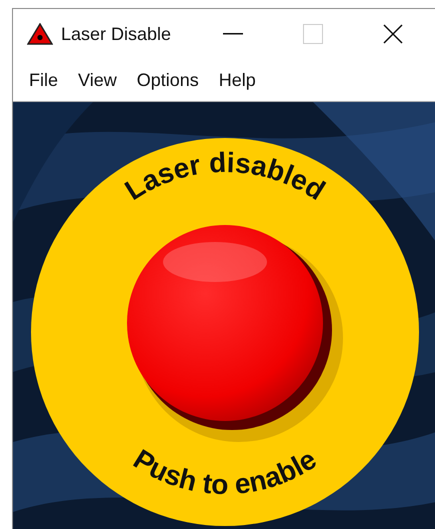 Image resolution: width=435 pixels, height=529 pixels. Describe the element at coordinates (167, 80) in the screenshot. I see `menu-item: Options` at that location.